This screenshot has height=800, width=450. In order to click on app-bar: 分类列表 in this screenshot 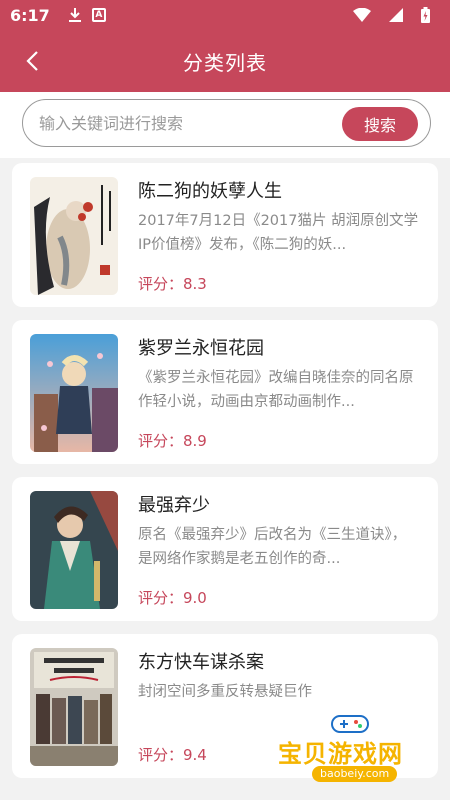, I will do `click(225, 61)`.